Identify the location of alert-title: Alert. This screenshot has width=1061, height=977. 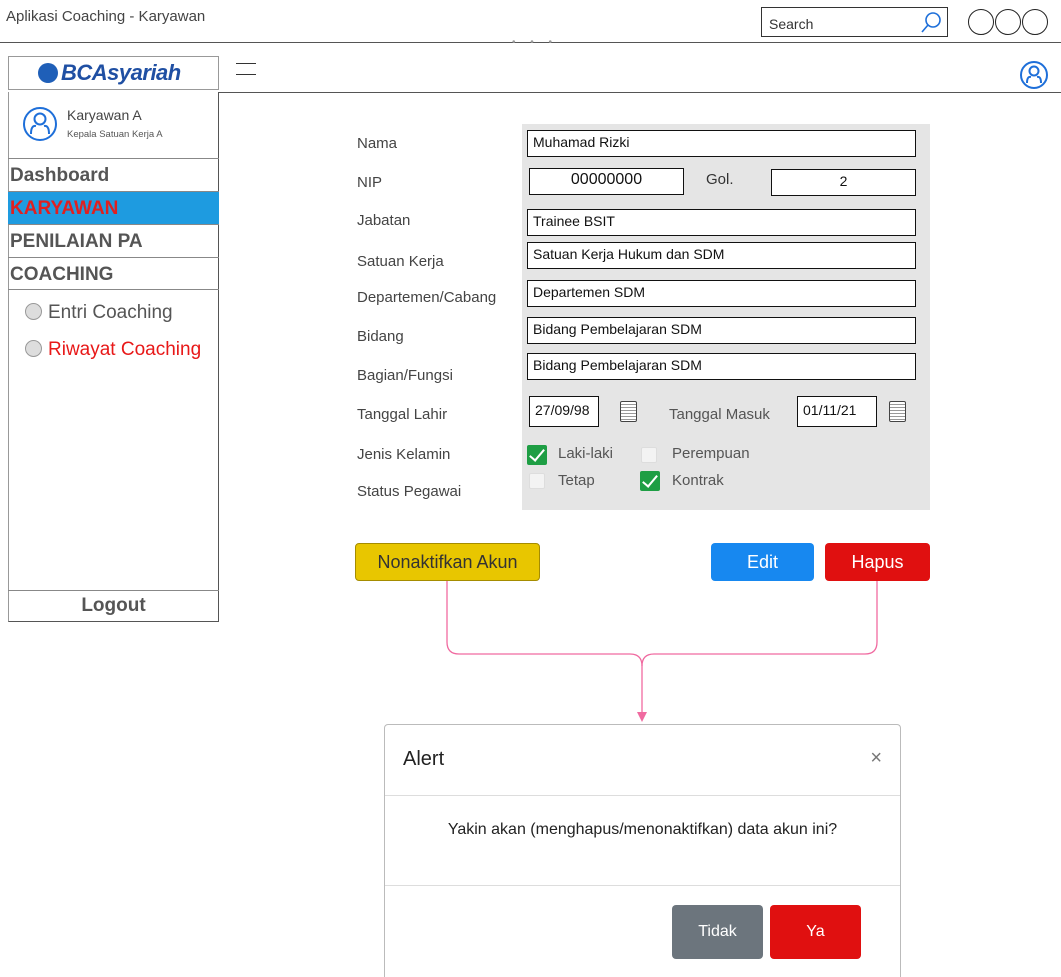
(424, 759).